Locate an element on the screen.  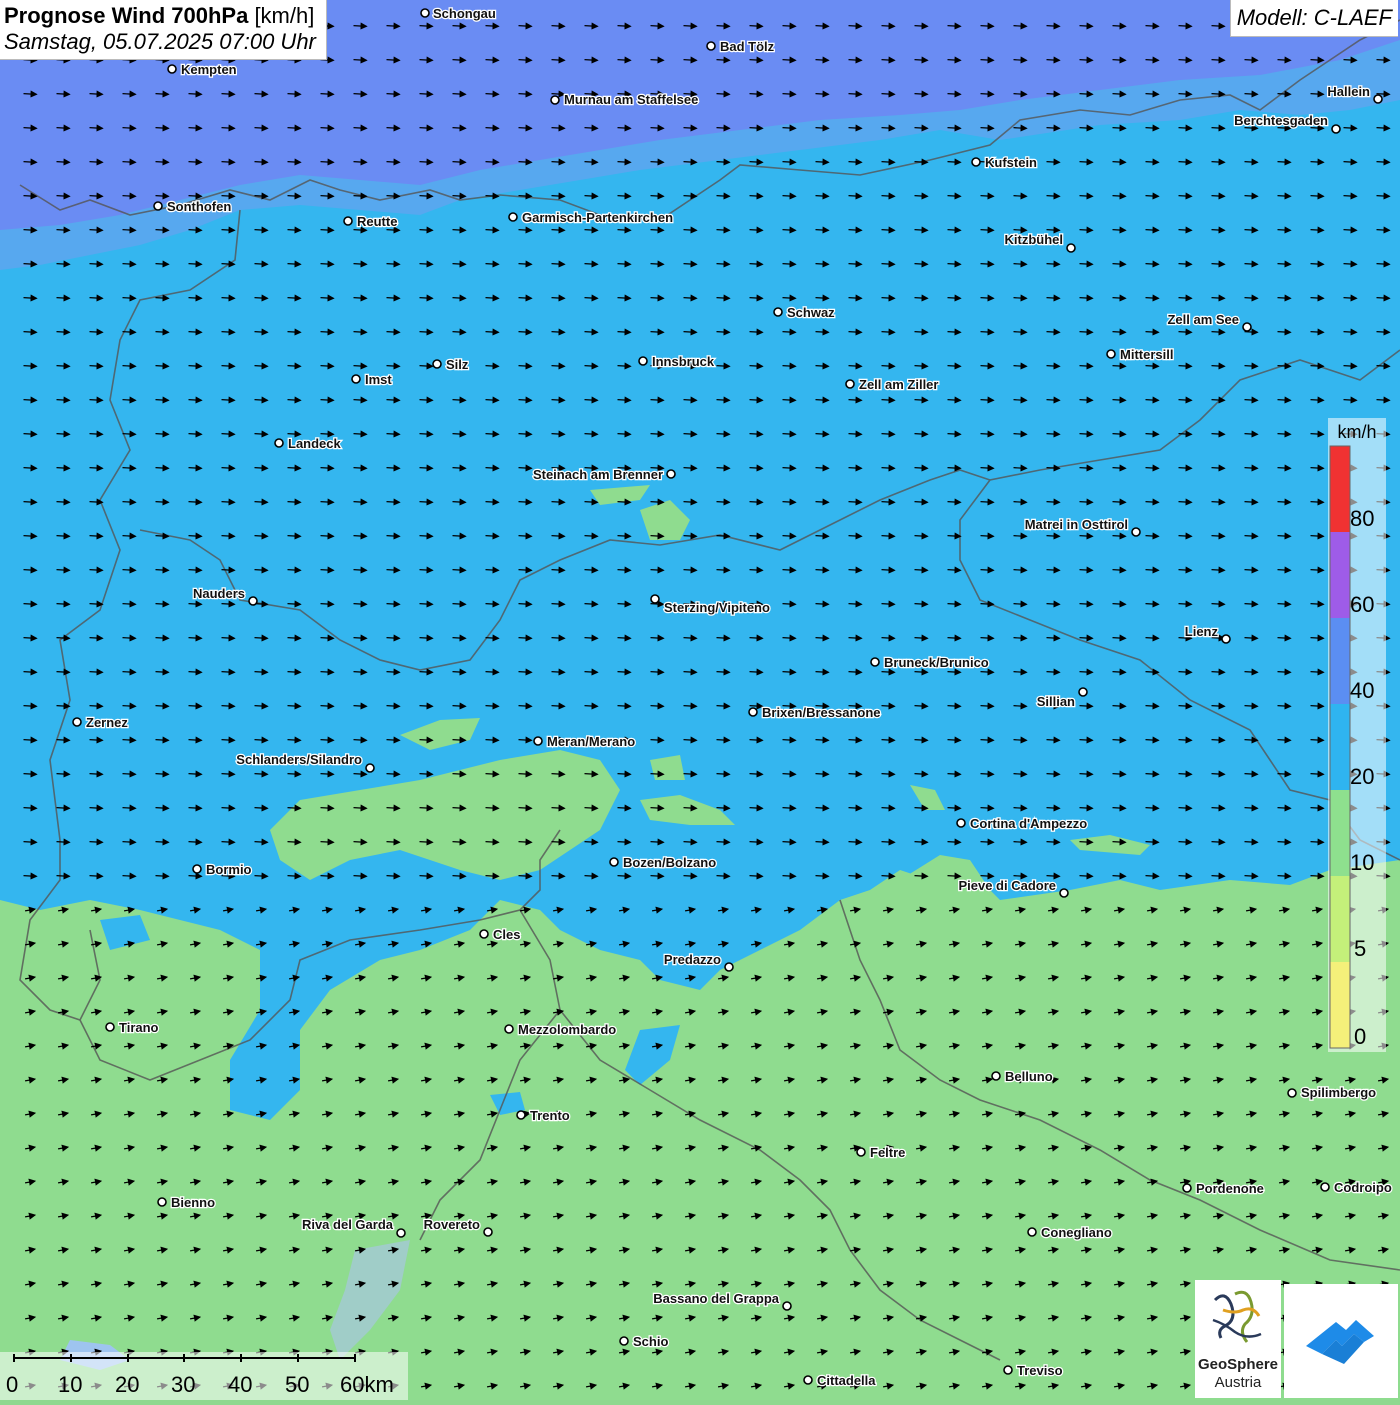
legend-label: 60 is located at coordinates (1362, 604).